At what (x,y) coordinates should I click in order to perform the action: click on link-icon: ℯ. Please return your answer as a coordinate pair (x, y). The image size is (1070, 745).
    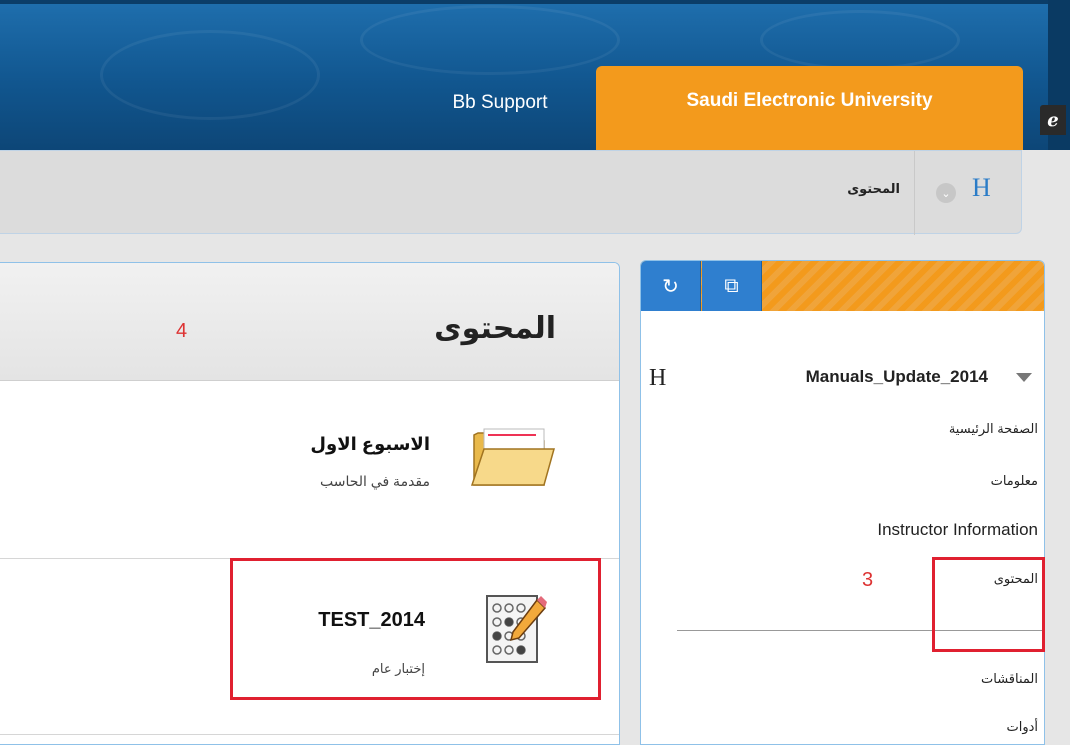
    Looking at the image, I should click on (1053, 120).